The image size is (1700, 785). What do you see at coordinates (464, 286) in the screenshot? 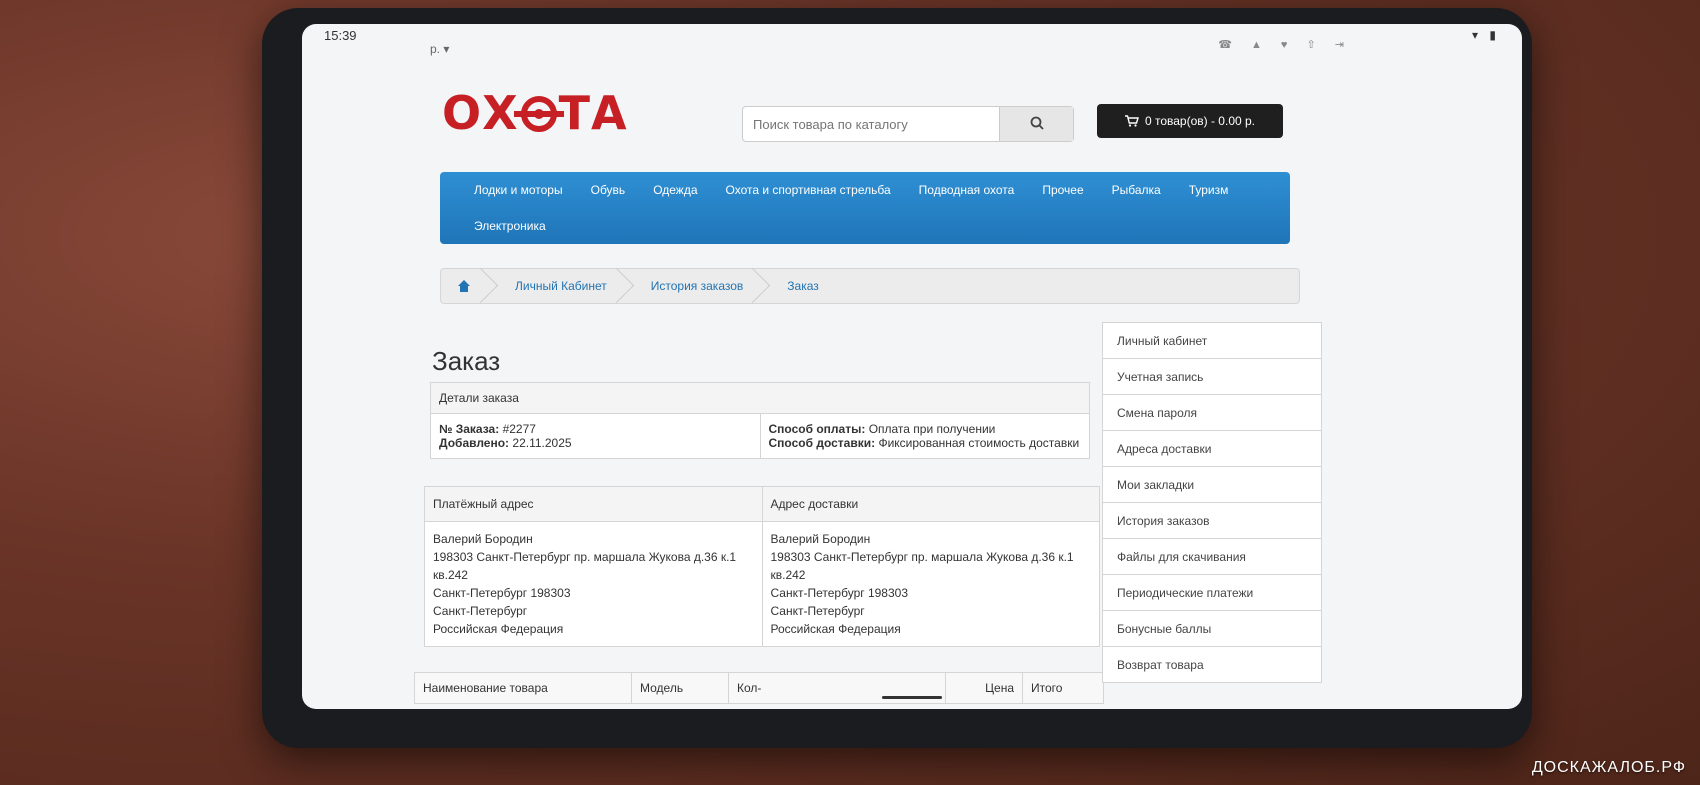
I see `home-icon` at bounding box center [464, 286].